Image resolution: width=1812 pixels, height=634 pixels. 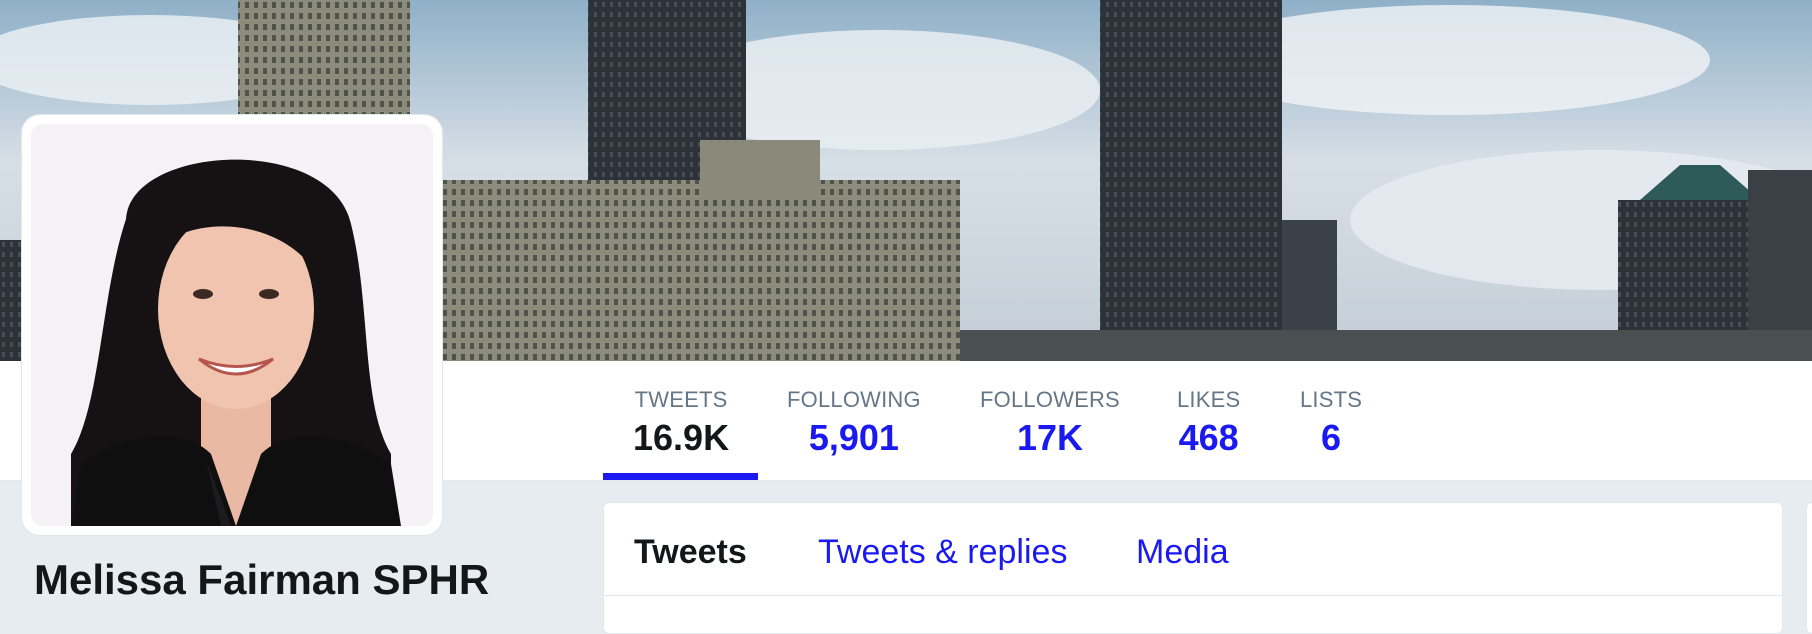 I want to click on tab-media: Media, so click(x=1182, y=552).